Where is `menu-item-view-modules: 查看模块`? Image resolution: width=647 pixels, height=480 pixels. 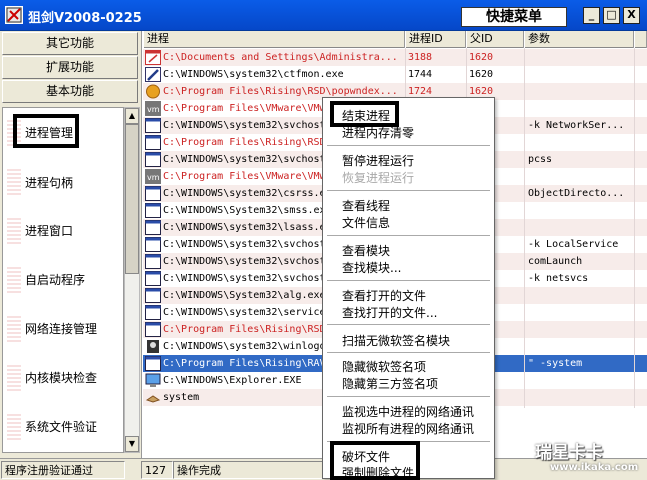 menu-item-view-modules: 查看模块 is located at coordinates (366, 250).